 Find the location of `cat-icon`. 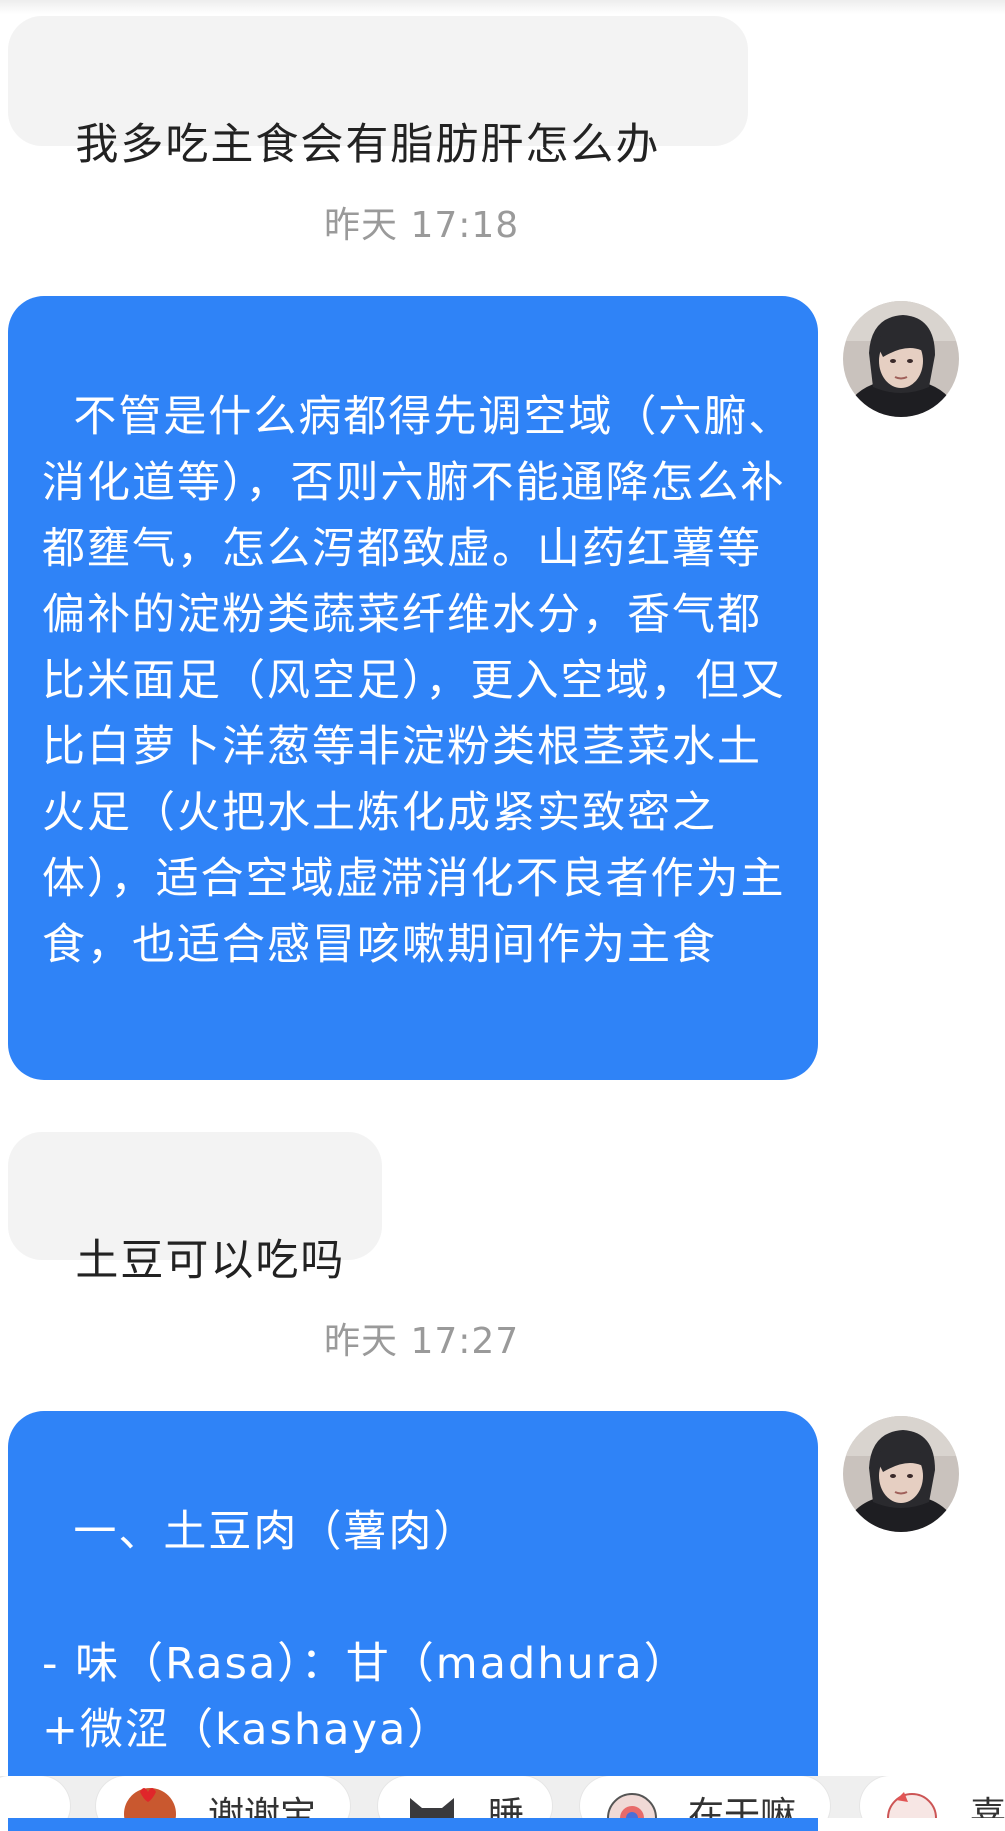

cat-icon is located at coordinates (432, 1808).